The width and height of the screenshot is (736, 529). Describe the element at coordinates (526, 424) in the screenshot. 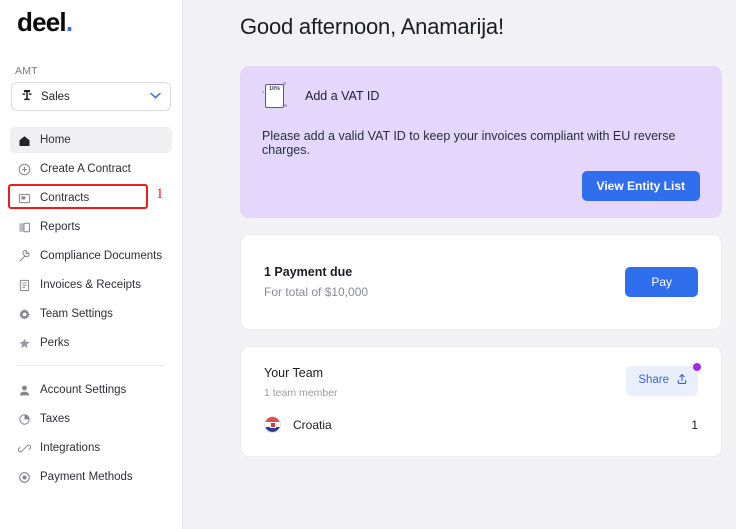

I see `team-count-bar-track` at that location.